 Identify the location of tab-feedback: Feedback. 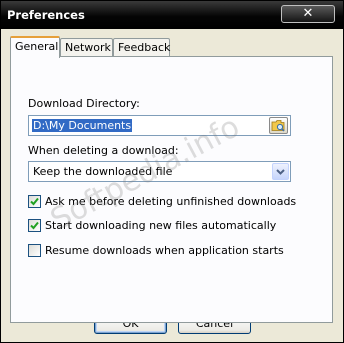
(141, 47).